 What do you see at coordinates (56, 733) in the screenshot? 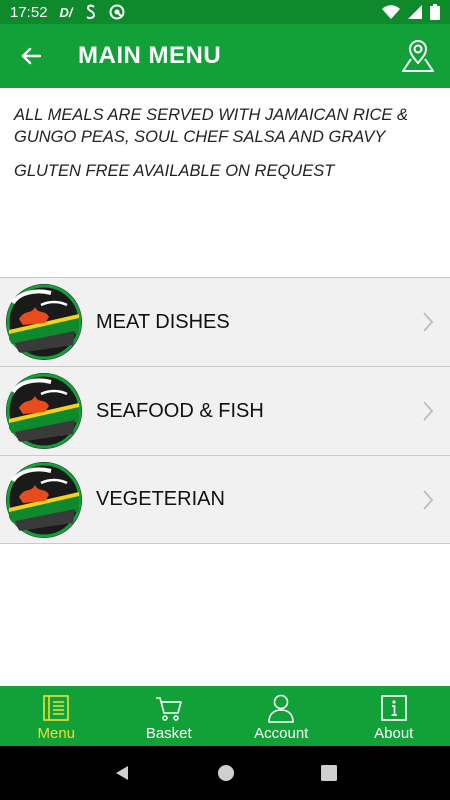
I see `nav-label: Menu` at bounding box center [56, 733].